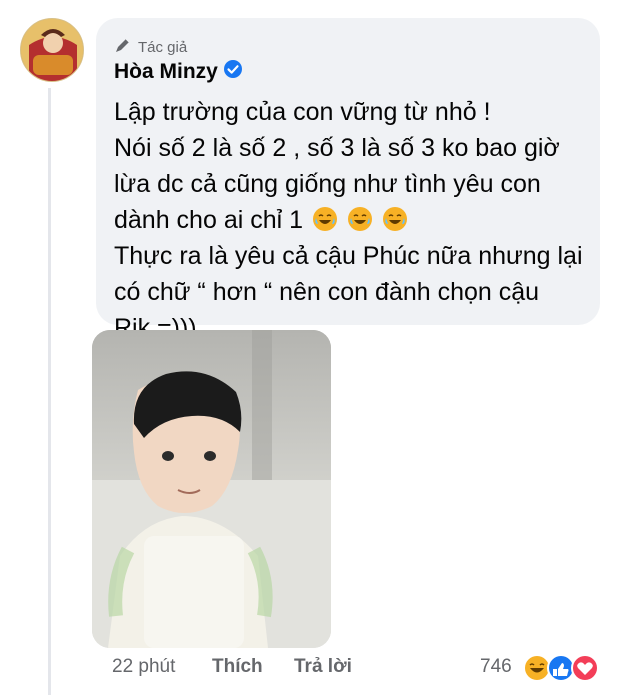 The height and width of the screenshot is (695, 620). What do you see at coordinates (585, 668) in the screenshot?
I see `love-icon` at bounding box center [585, 668].